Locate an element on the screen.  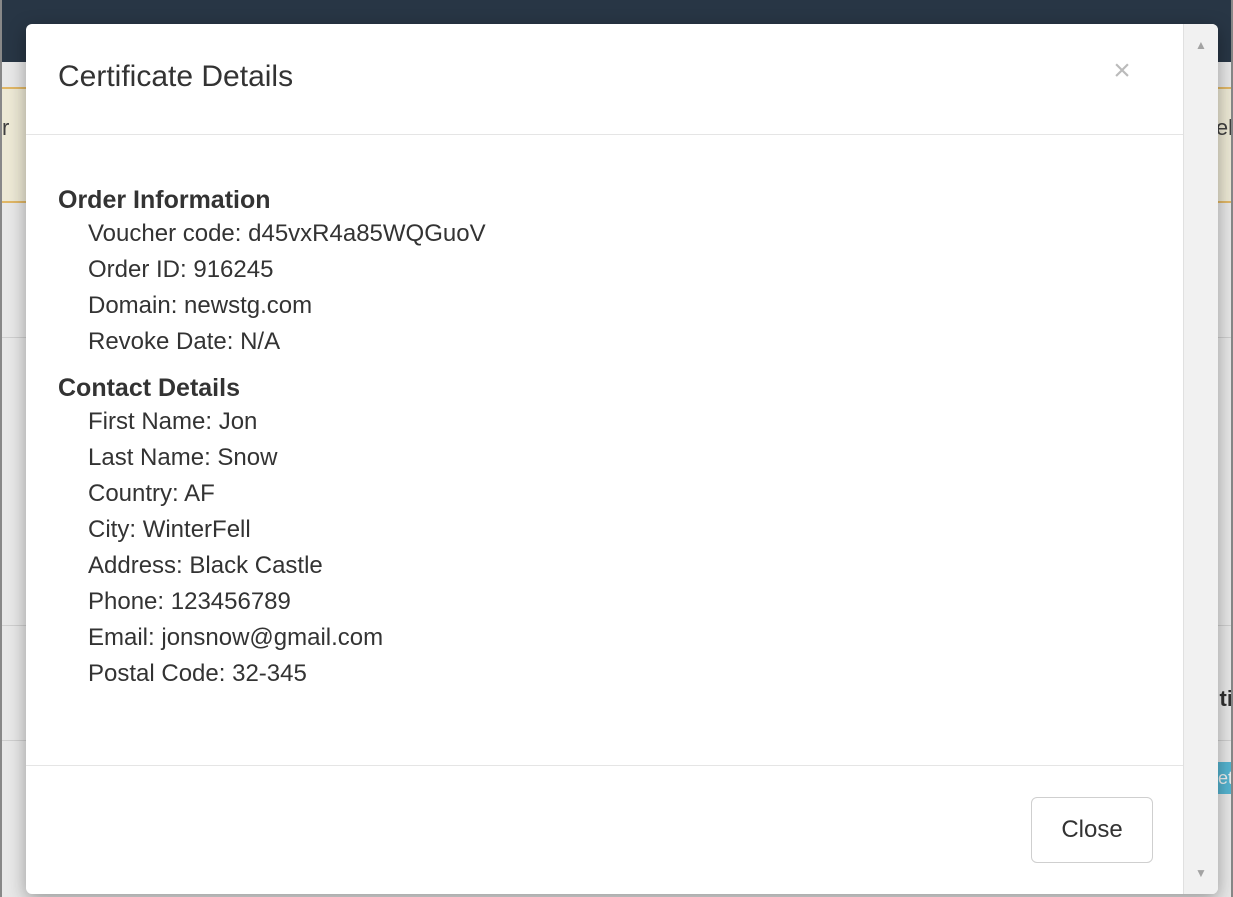
list-item: AddressBlack Castle is located at coordinates (608, 566).